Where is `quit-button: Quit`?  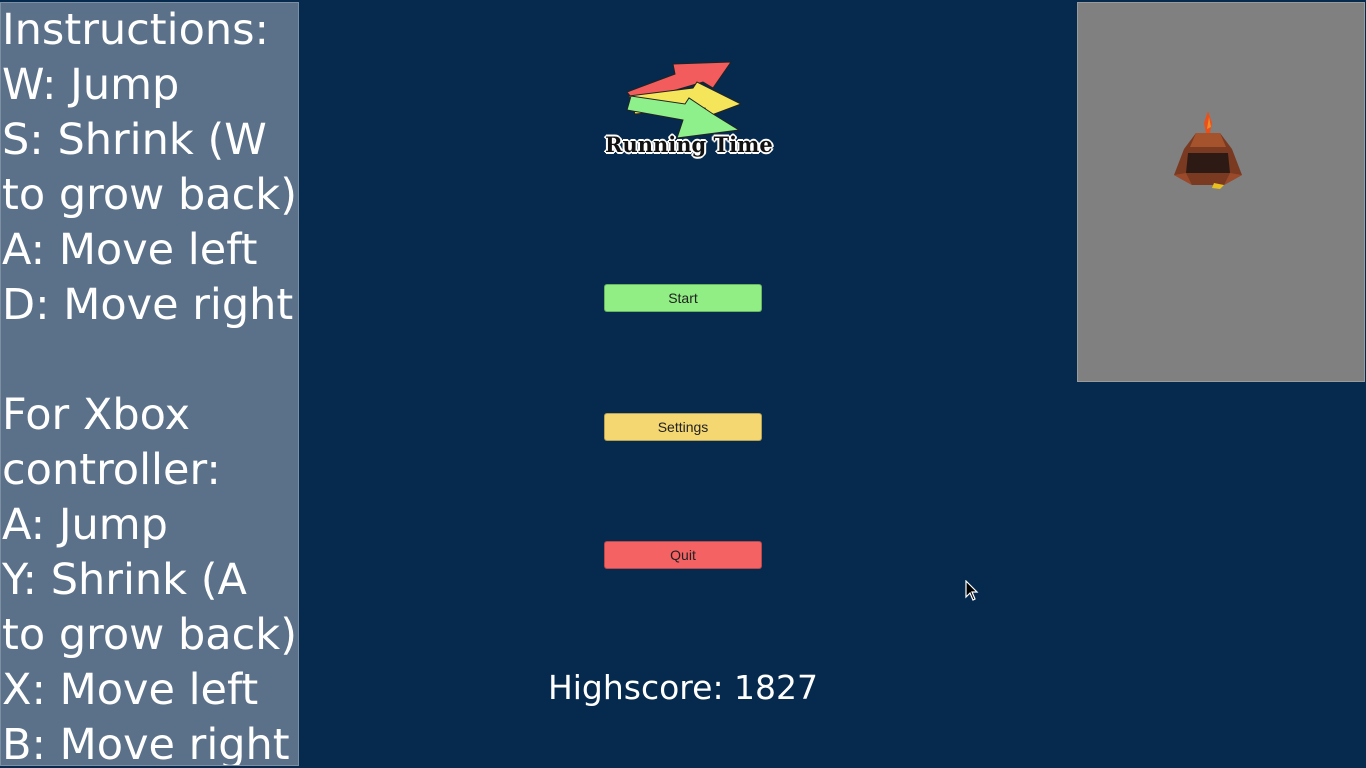
quit-button: Quit is located at coordinates (683, 555).